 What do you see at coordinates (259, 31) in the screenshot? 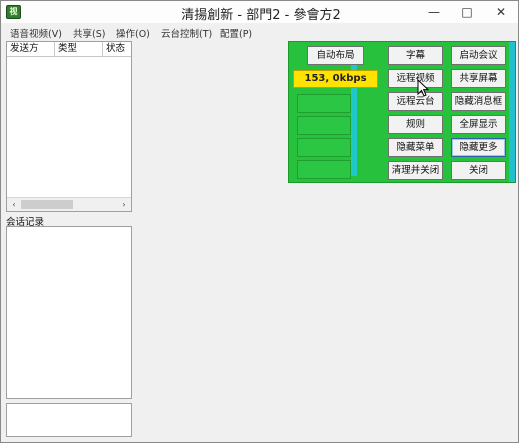
I see `menu-bar: 语音视频(V) 共享(S) 操作(O) 云台控制(T) 配置(P)` at bounding box center [259, 31].